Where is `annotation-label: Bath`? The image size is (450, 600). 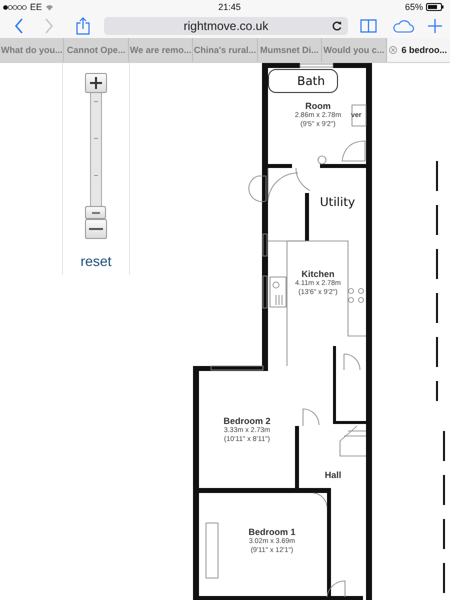
annotation-label: Bath is located at coordinates (303, 81).